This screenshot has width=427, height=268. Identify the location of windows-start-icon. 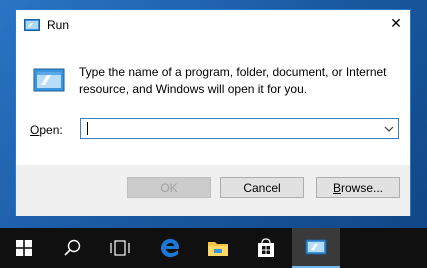
(24, 248).